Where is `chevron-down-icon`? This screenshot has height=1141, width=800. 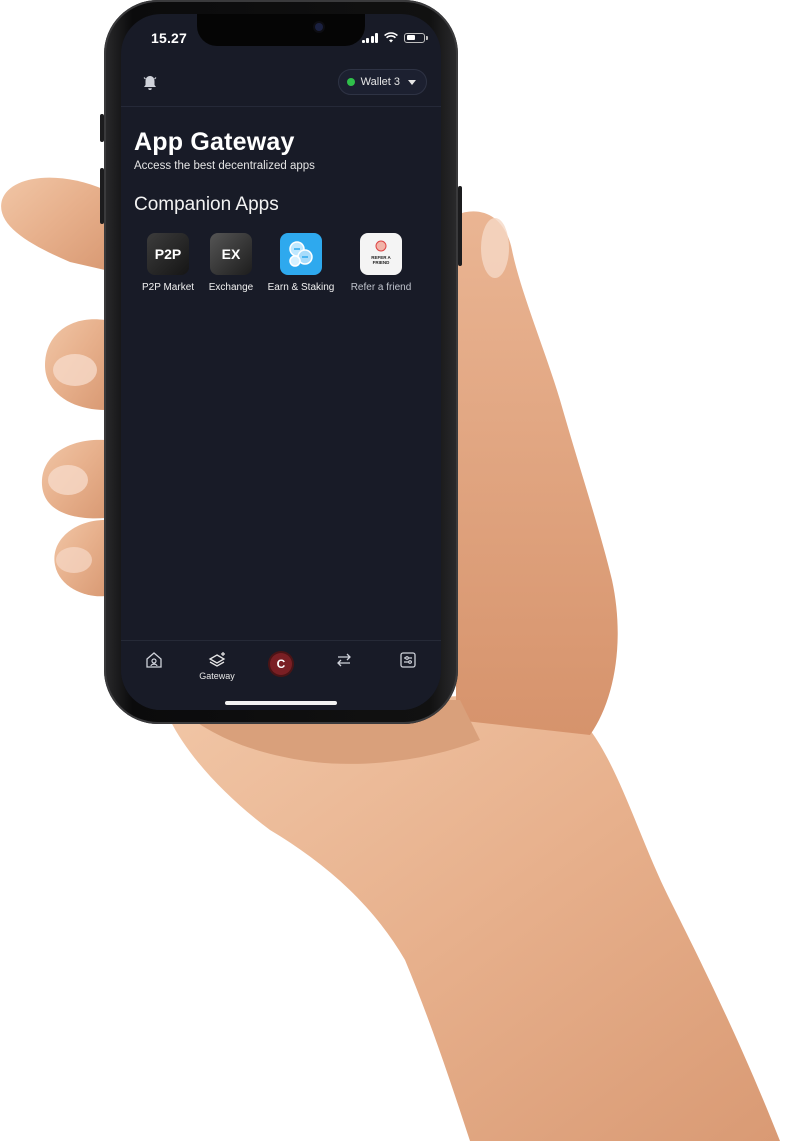
chevron-down-icon is located at coordinates (412, 82).